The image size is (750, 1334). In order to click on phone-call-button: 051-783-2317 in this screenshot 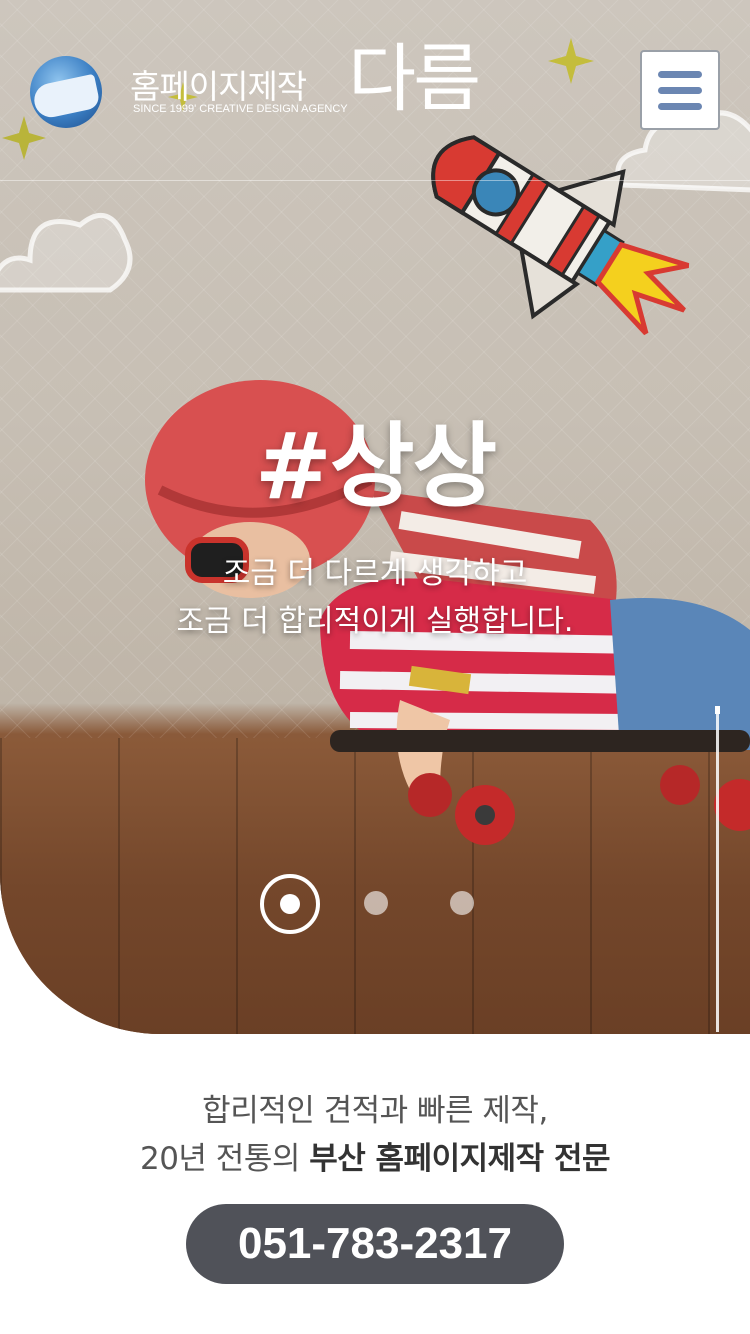, I will do `click(375, 1244)`.